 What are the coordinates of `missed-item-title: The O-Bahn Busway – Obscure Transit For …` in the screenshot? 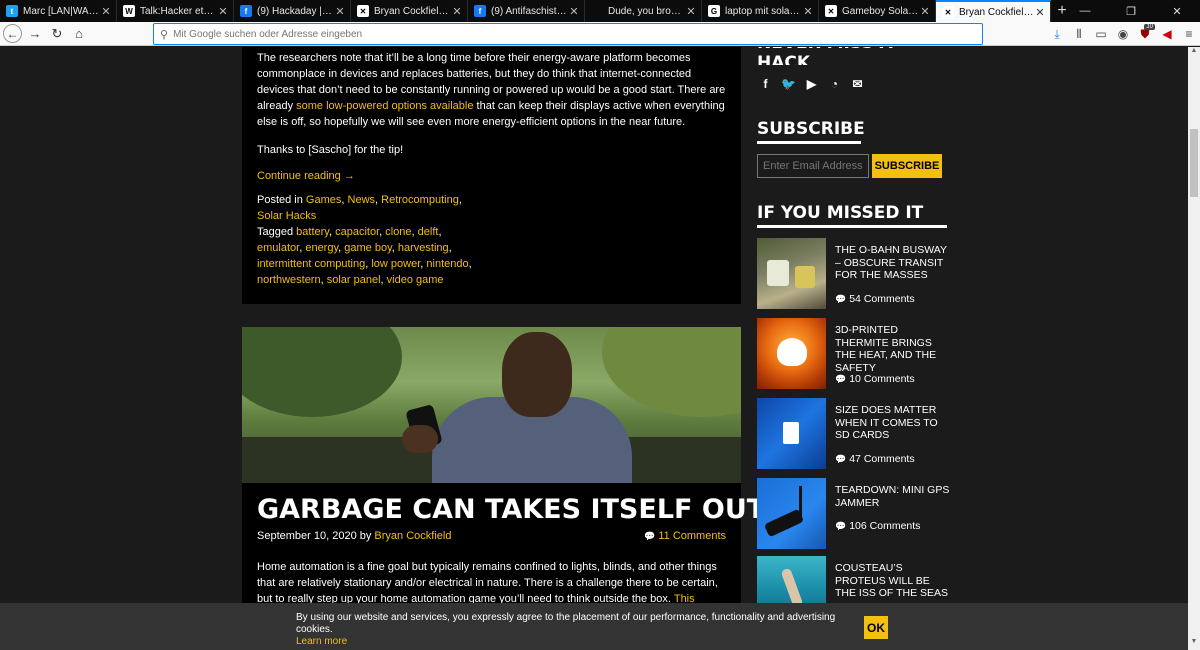 It's located at (892, 263).